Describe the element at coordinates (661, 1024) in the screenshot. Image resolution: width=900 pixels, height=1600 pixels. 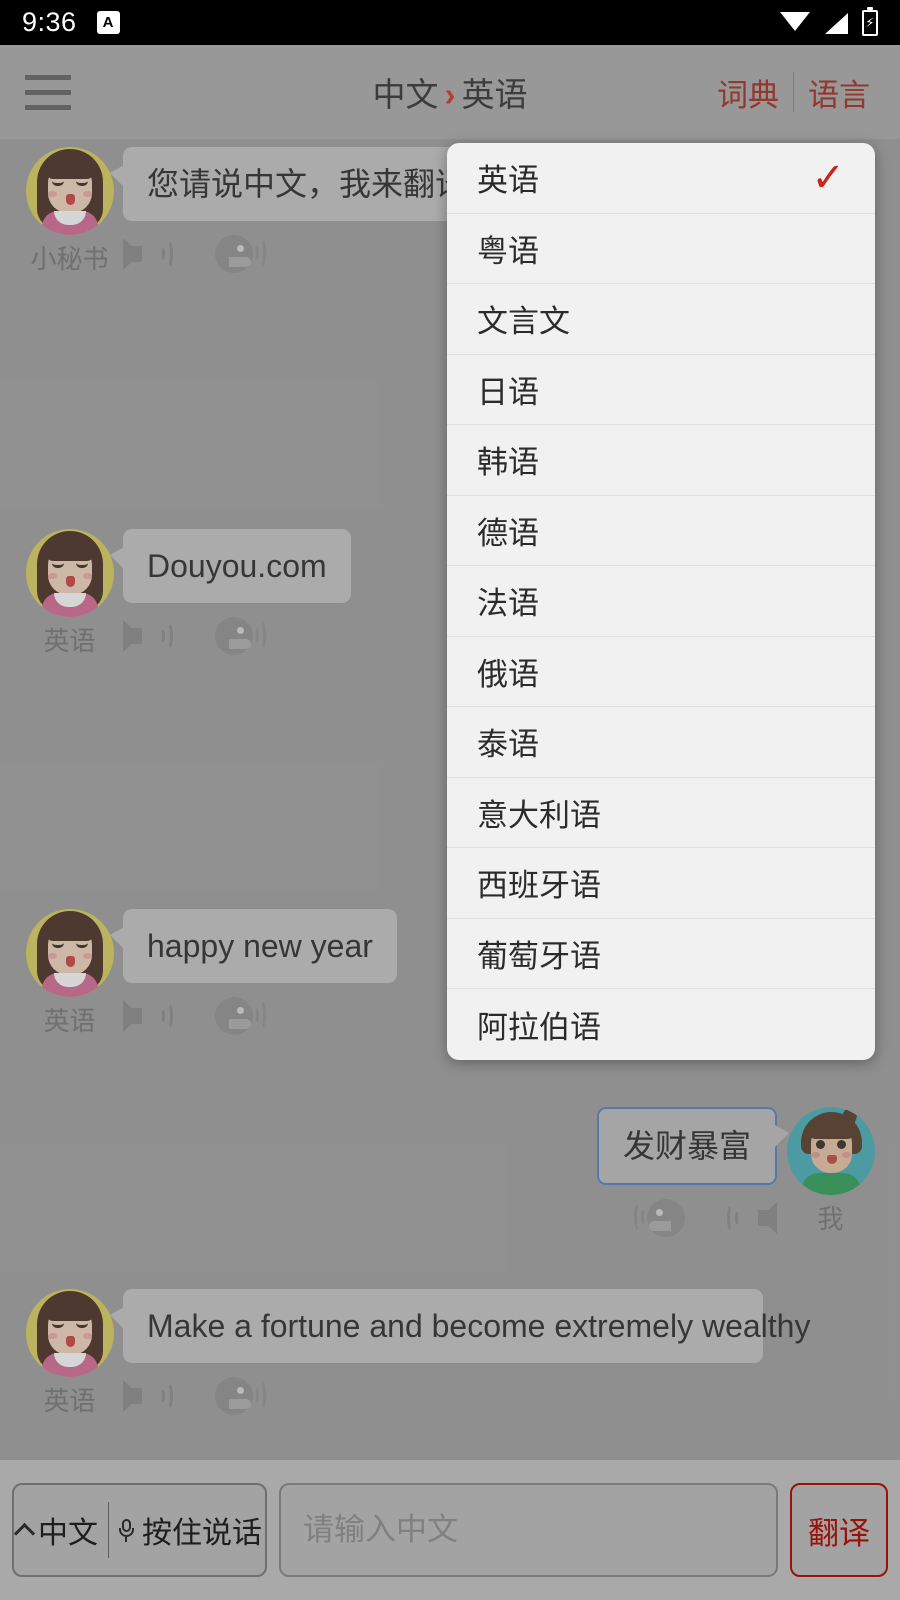
I see `language-option-arabic: 阿拉伯语` at that location.